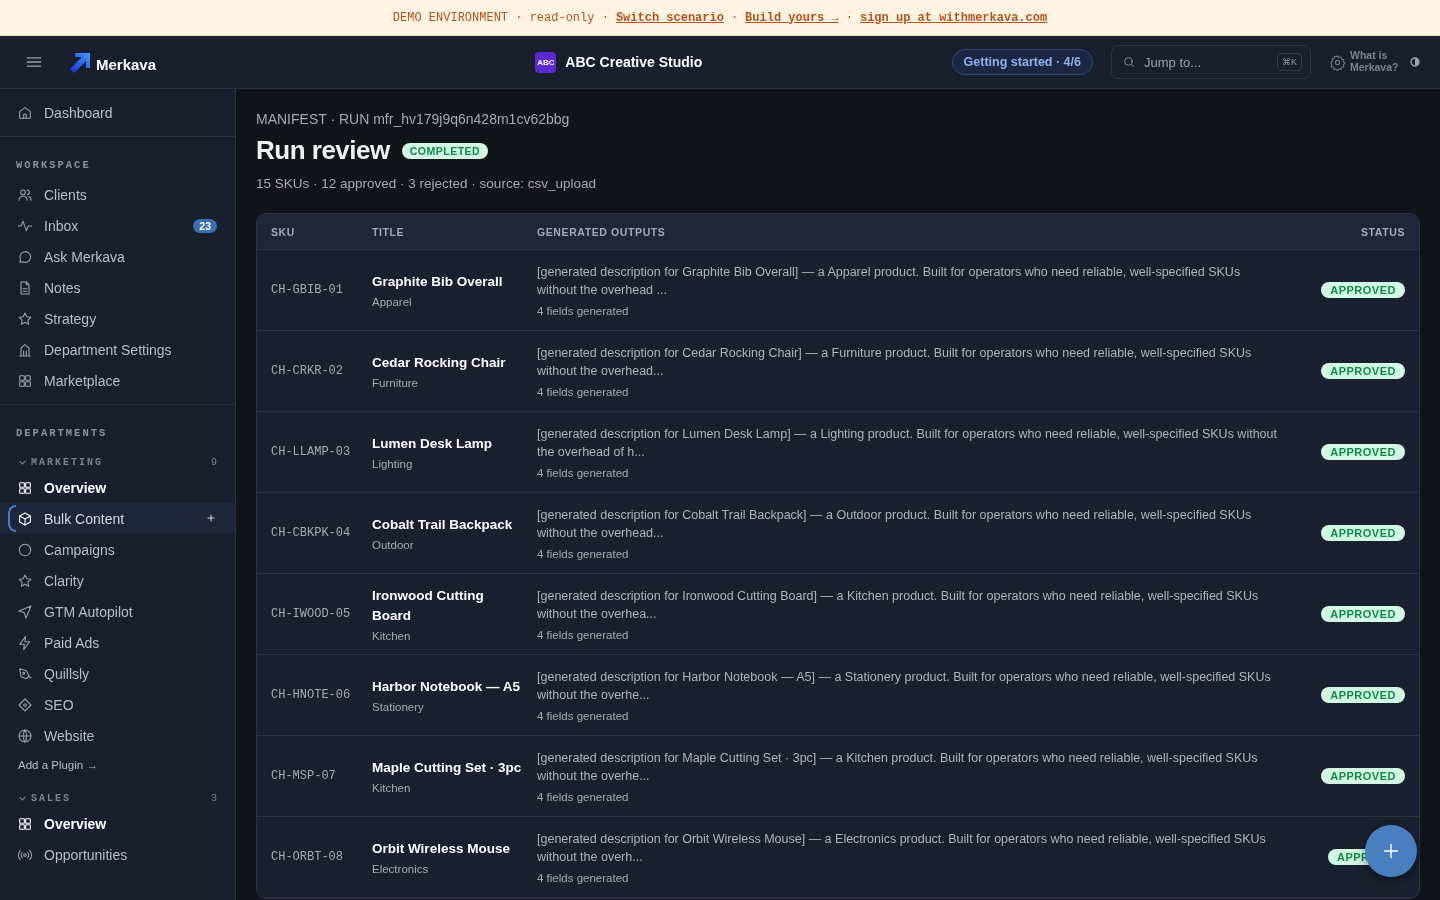  I want to click on globe-icon, so click(25, 735).